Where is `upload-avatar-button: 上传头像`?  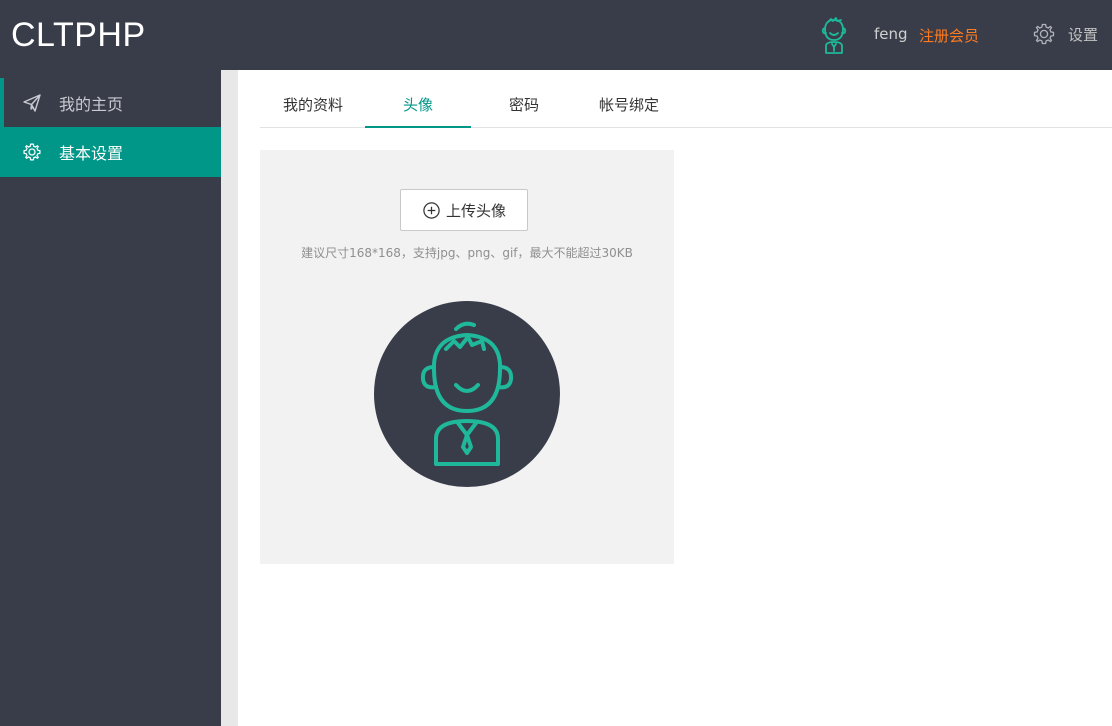
upload-avatar-button: 上传头像 is located at coordinates (464, 210).